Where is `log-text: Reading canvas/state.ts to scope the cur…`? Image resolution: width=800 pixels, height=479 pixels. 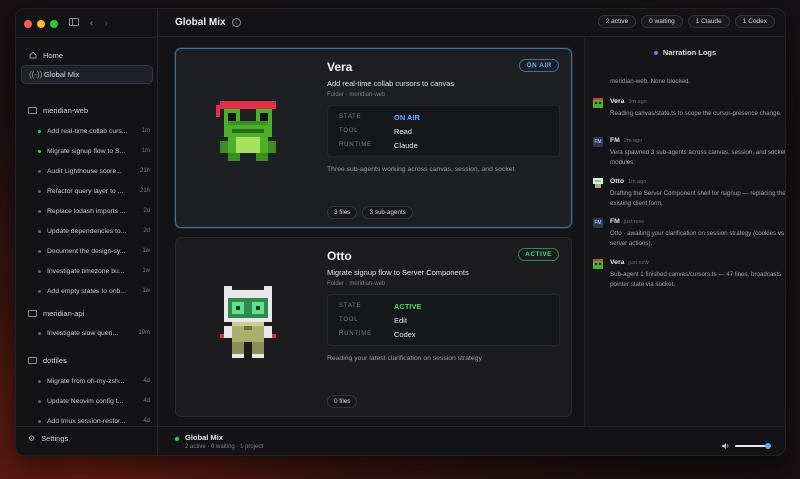 log-text: Reading canvas/state.ts to scope the cur… is located at coordinates (696, 113).